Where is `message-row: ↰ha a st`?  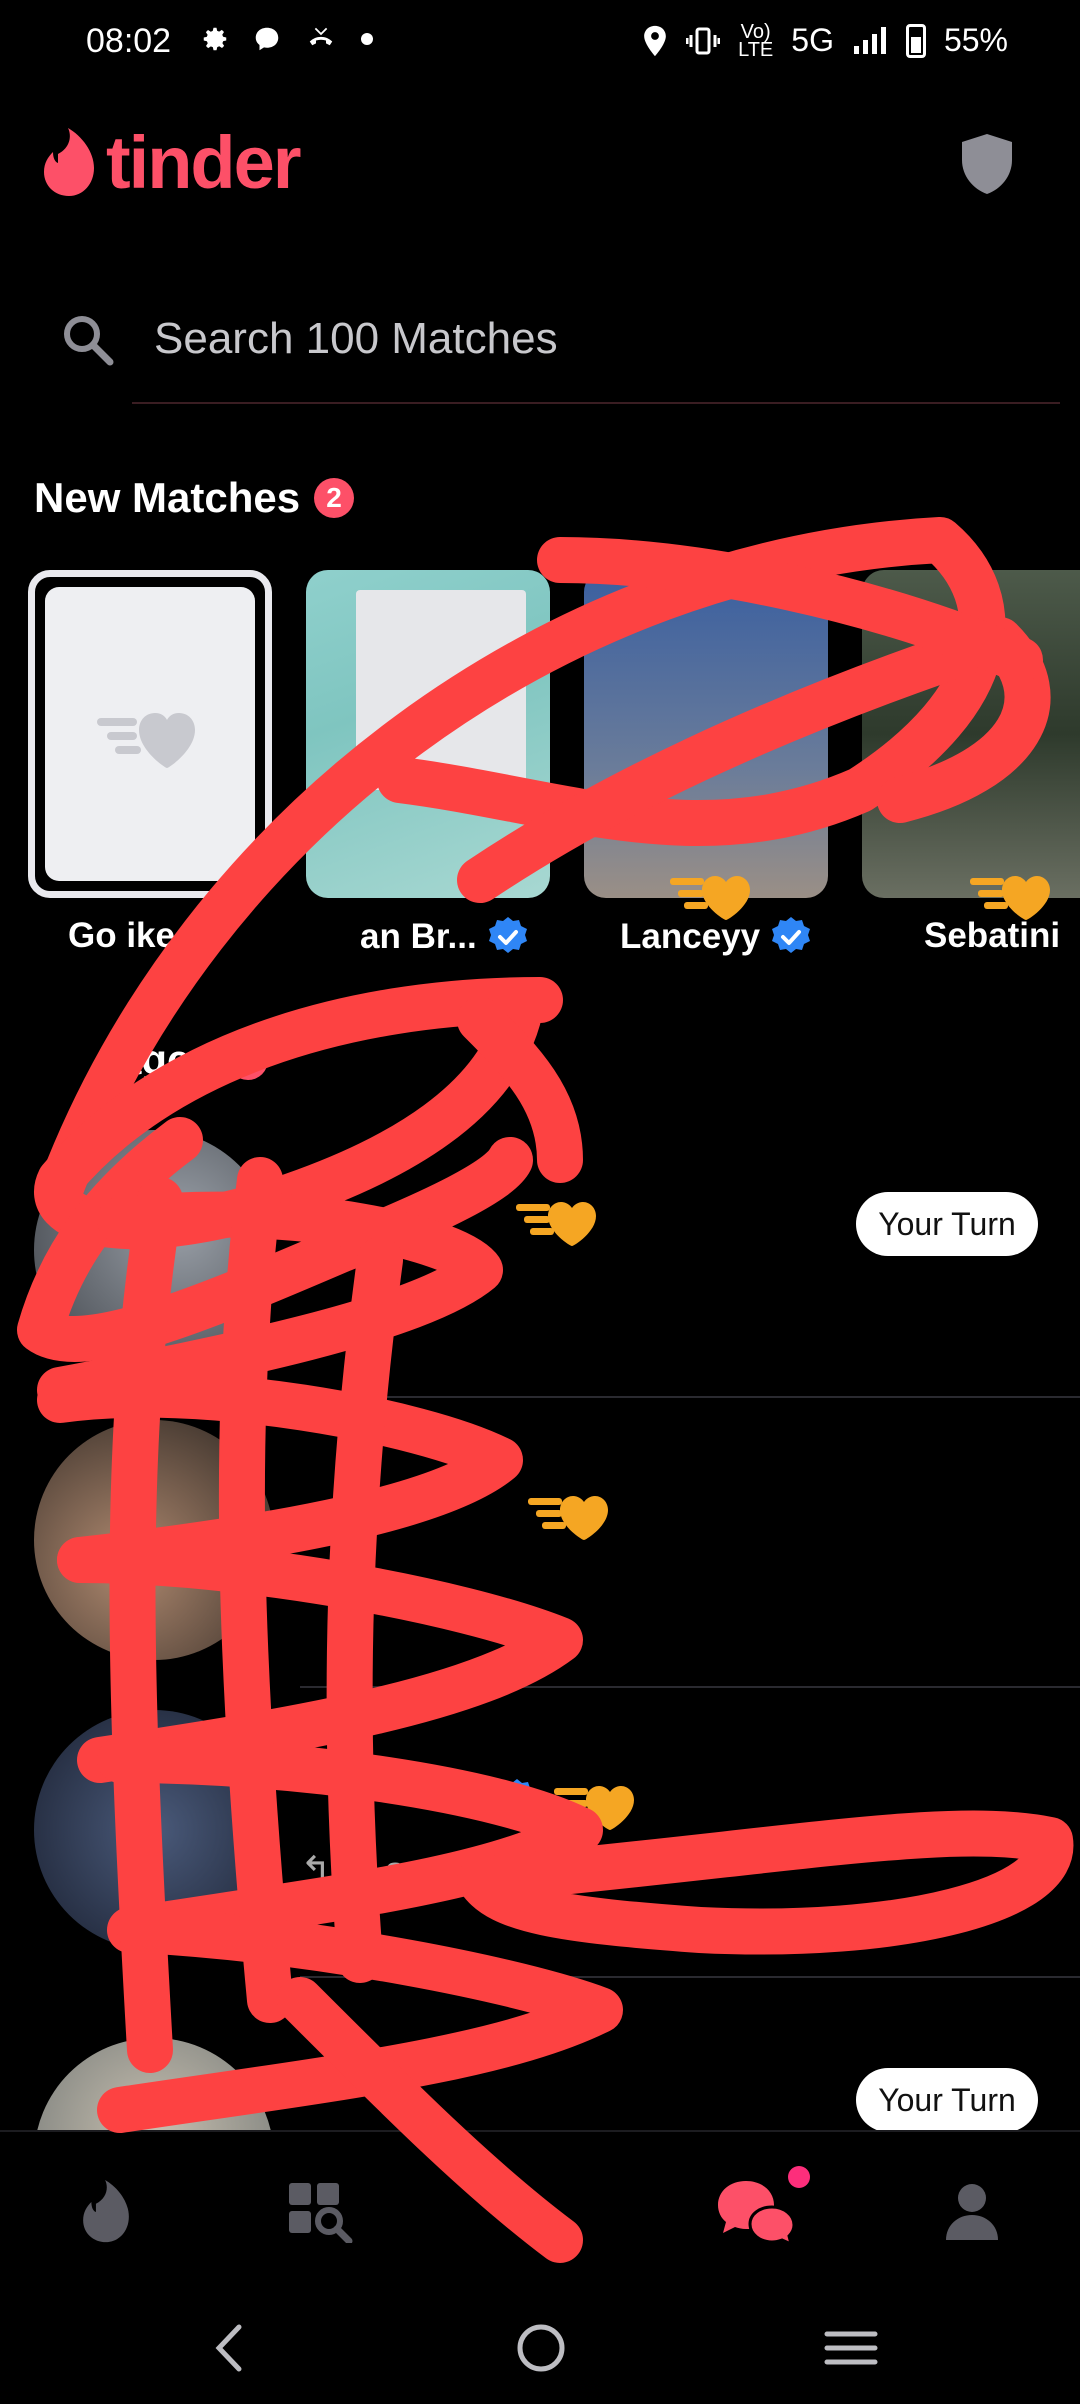
message-row: ↰ha a st is located at coordinates (540, 1835).